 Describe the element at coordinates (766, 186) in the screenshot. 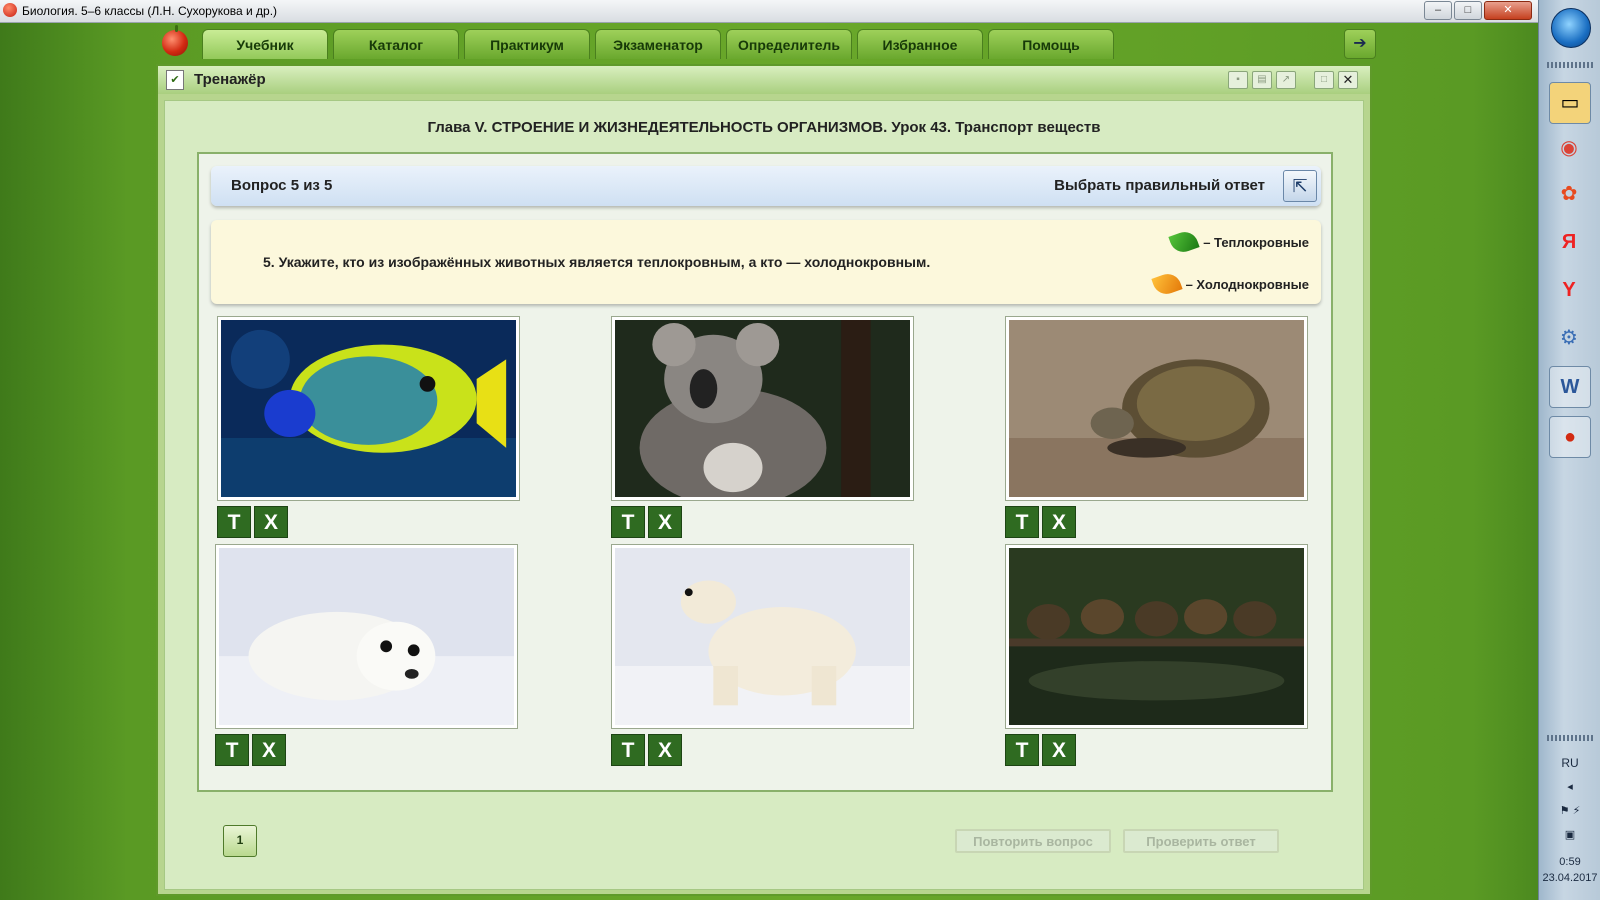

I see `question-bar: Вопрос 5 из 5 Выбрать правильный ответ ⇱` at that location.